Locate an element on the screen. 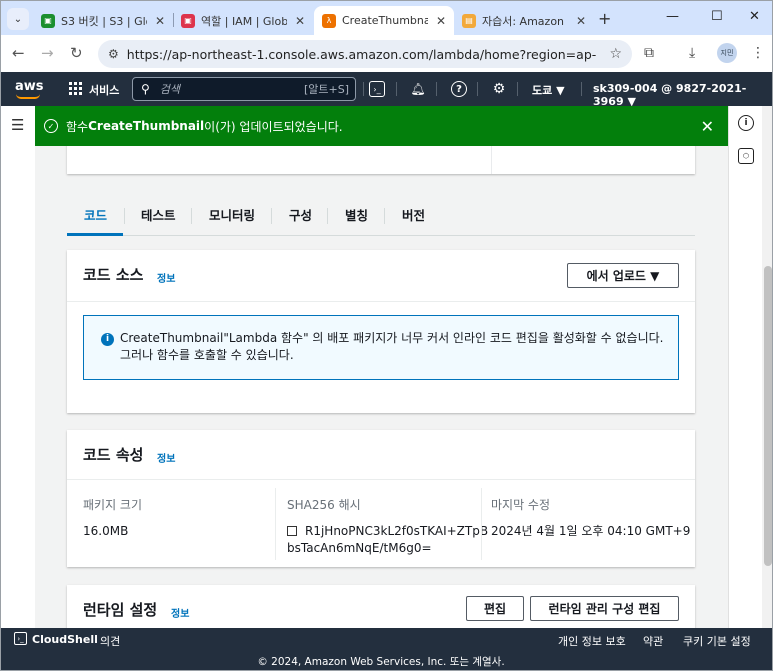  notifications-bell-icon: 🔔︎ is located at coordinates (418, 89).